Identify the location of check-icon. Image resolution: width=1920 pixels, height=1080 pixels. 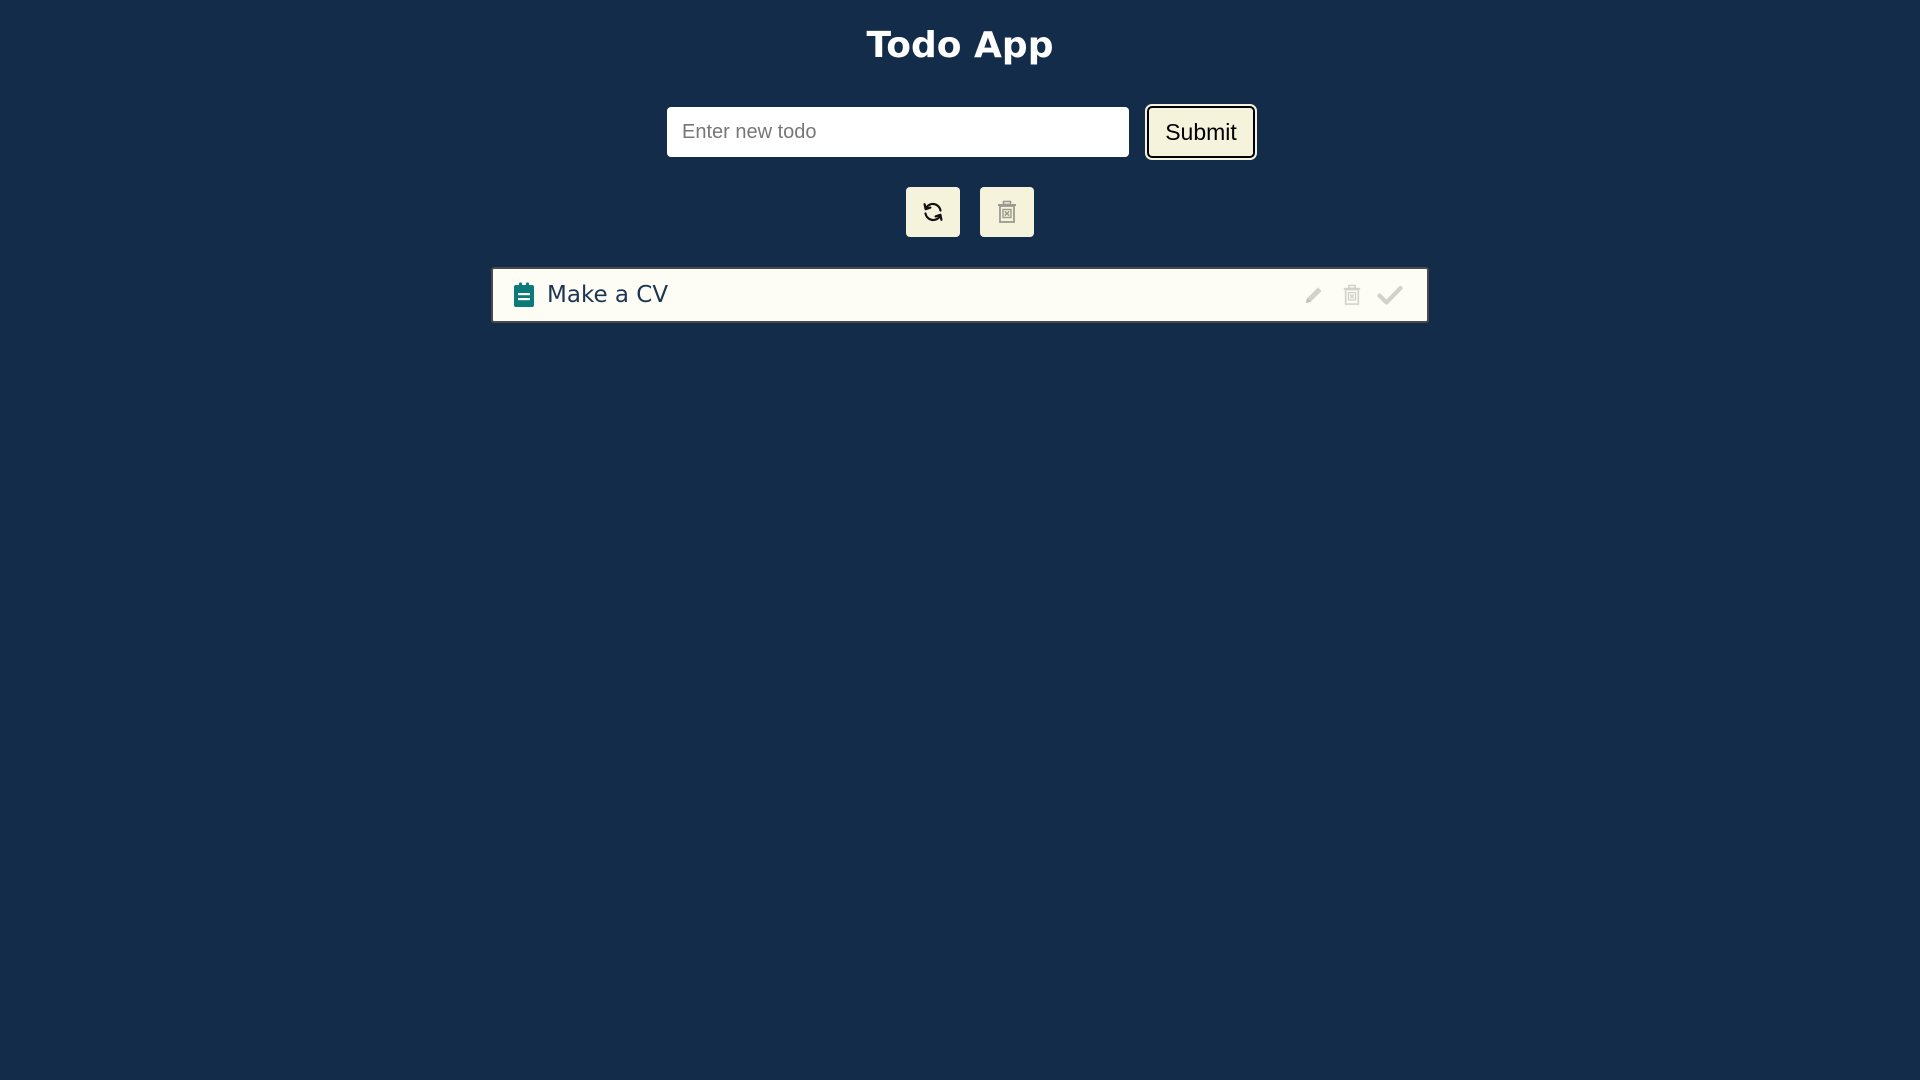
(1390, 295).